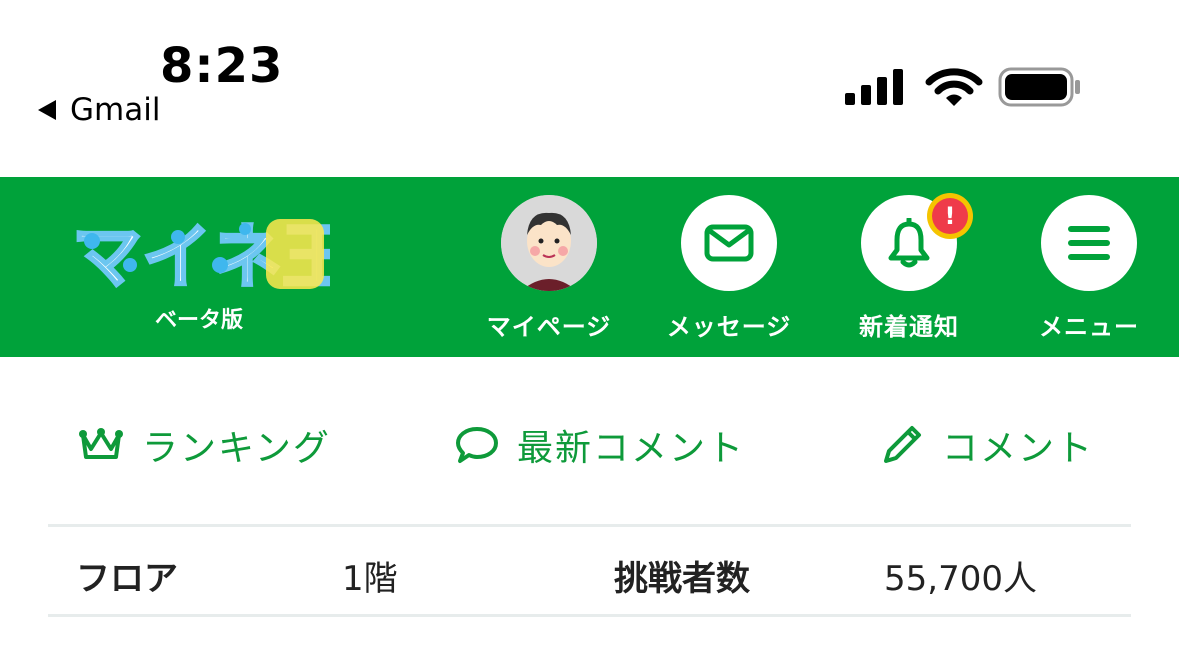 The image size is (1179, 657). Describe the element at coordinates (370, 579) in the screenshot. I see `floor-value: 1階` at that location.